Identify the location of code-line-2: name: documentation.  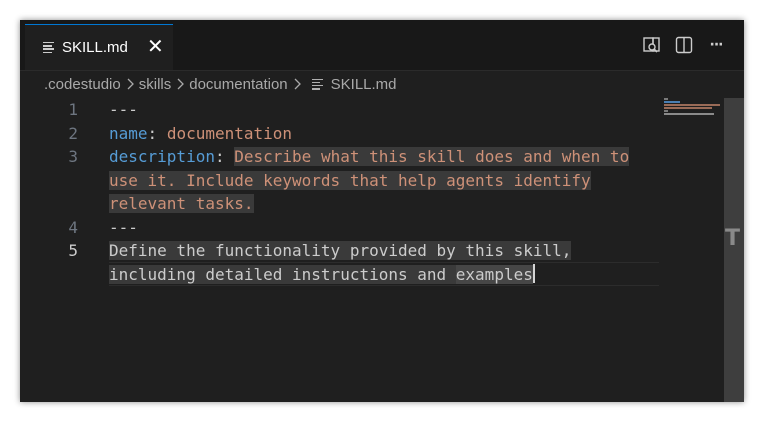
(200, 134).